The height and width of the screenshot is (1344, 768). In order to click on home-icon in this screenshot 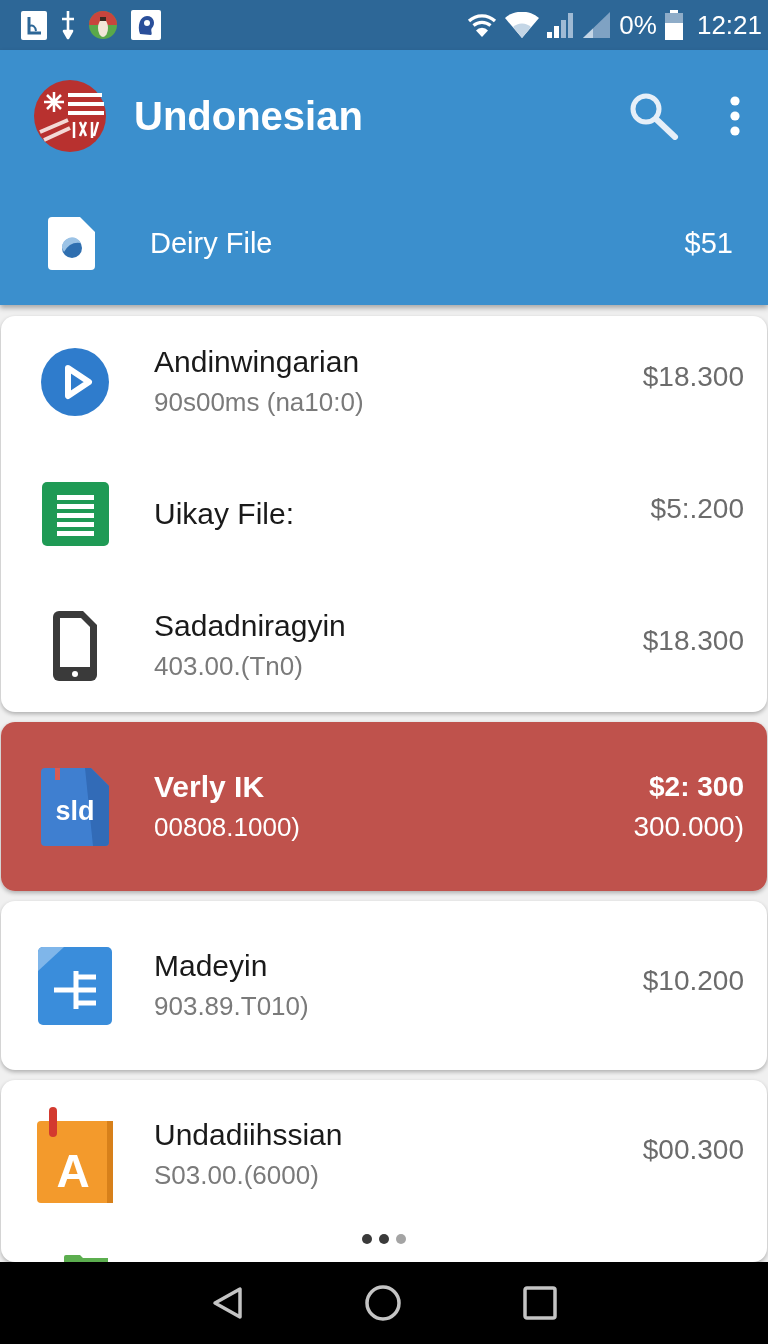, I will do `click(383, 1303)`.